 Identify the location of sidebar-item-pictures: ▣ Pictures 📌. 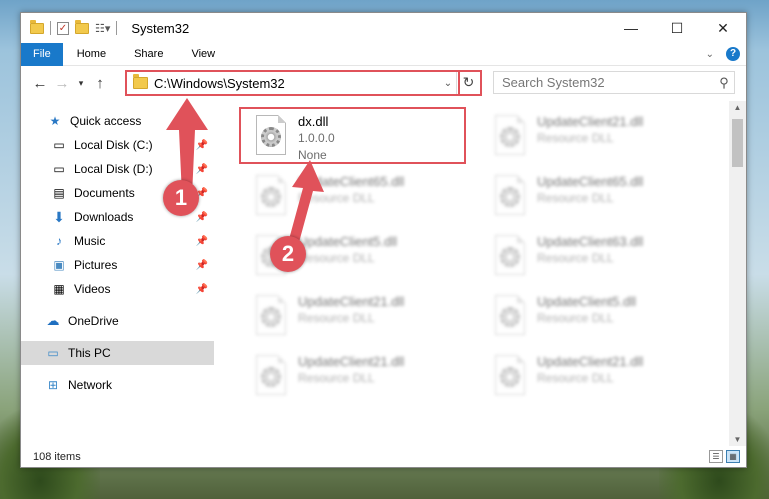
(117, 265).